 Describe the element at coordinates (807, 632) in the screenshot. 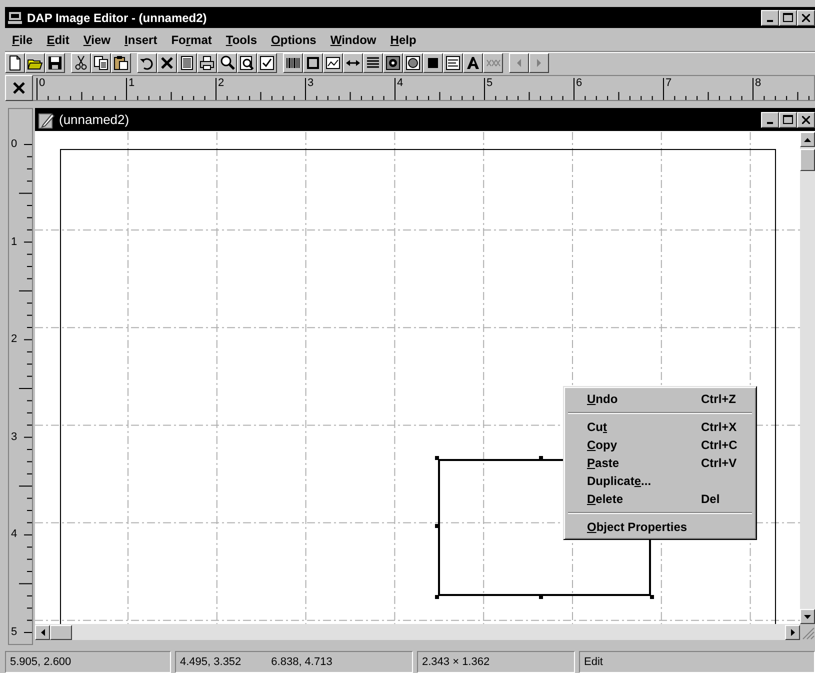

I see `size-grip-icon` at that location.